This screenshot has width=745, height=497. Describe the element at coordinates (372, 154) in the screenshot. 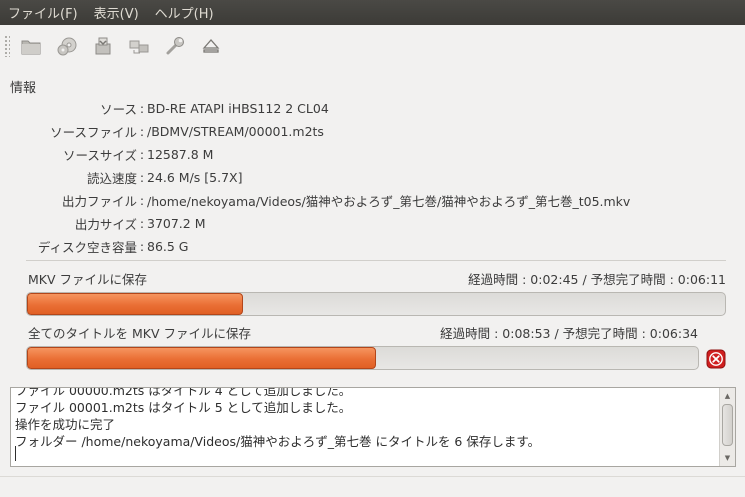

I see `info-row-source-size: ソースサイズ : 12587.8 M` at that location.